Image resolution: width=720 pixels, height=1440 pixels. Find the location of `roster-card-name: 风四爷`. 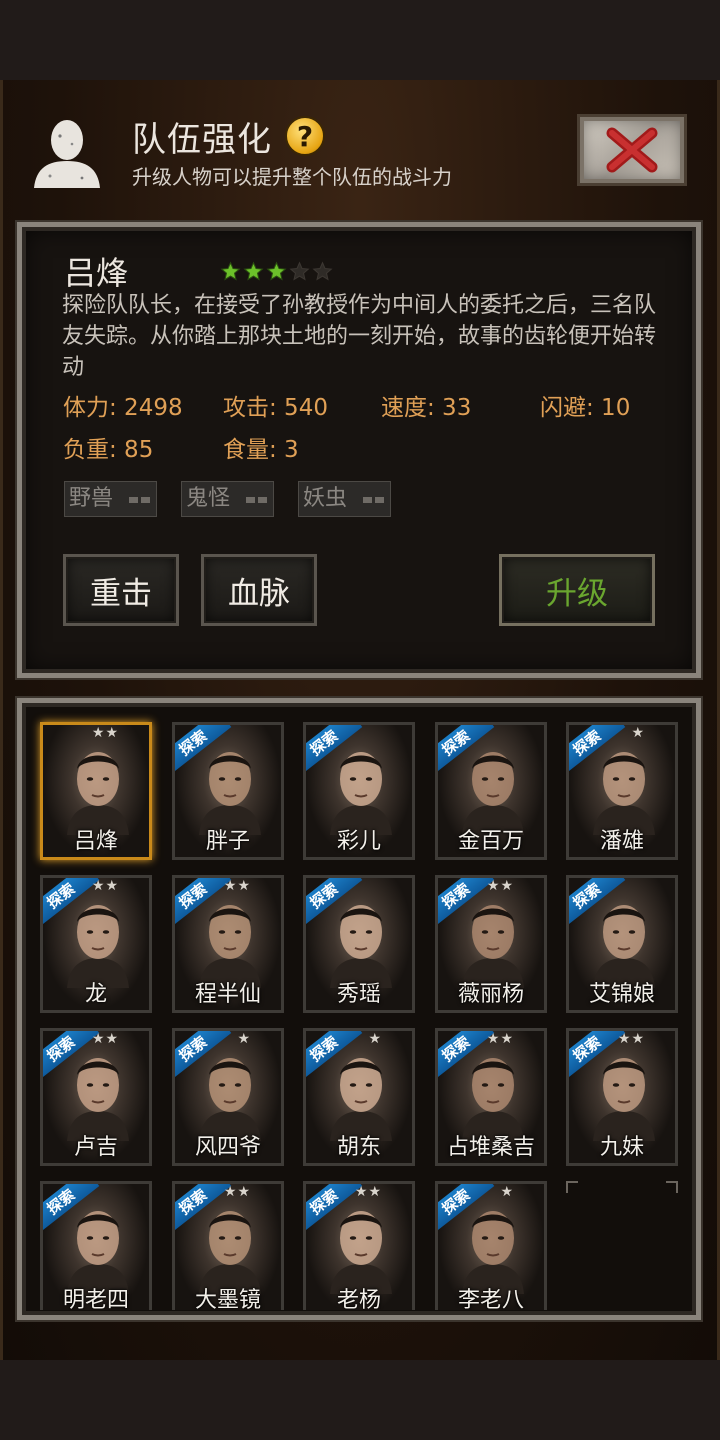

roster-card-name: 风四爷 is located at coordinates (227, 1147).